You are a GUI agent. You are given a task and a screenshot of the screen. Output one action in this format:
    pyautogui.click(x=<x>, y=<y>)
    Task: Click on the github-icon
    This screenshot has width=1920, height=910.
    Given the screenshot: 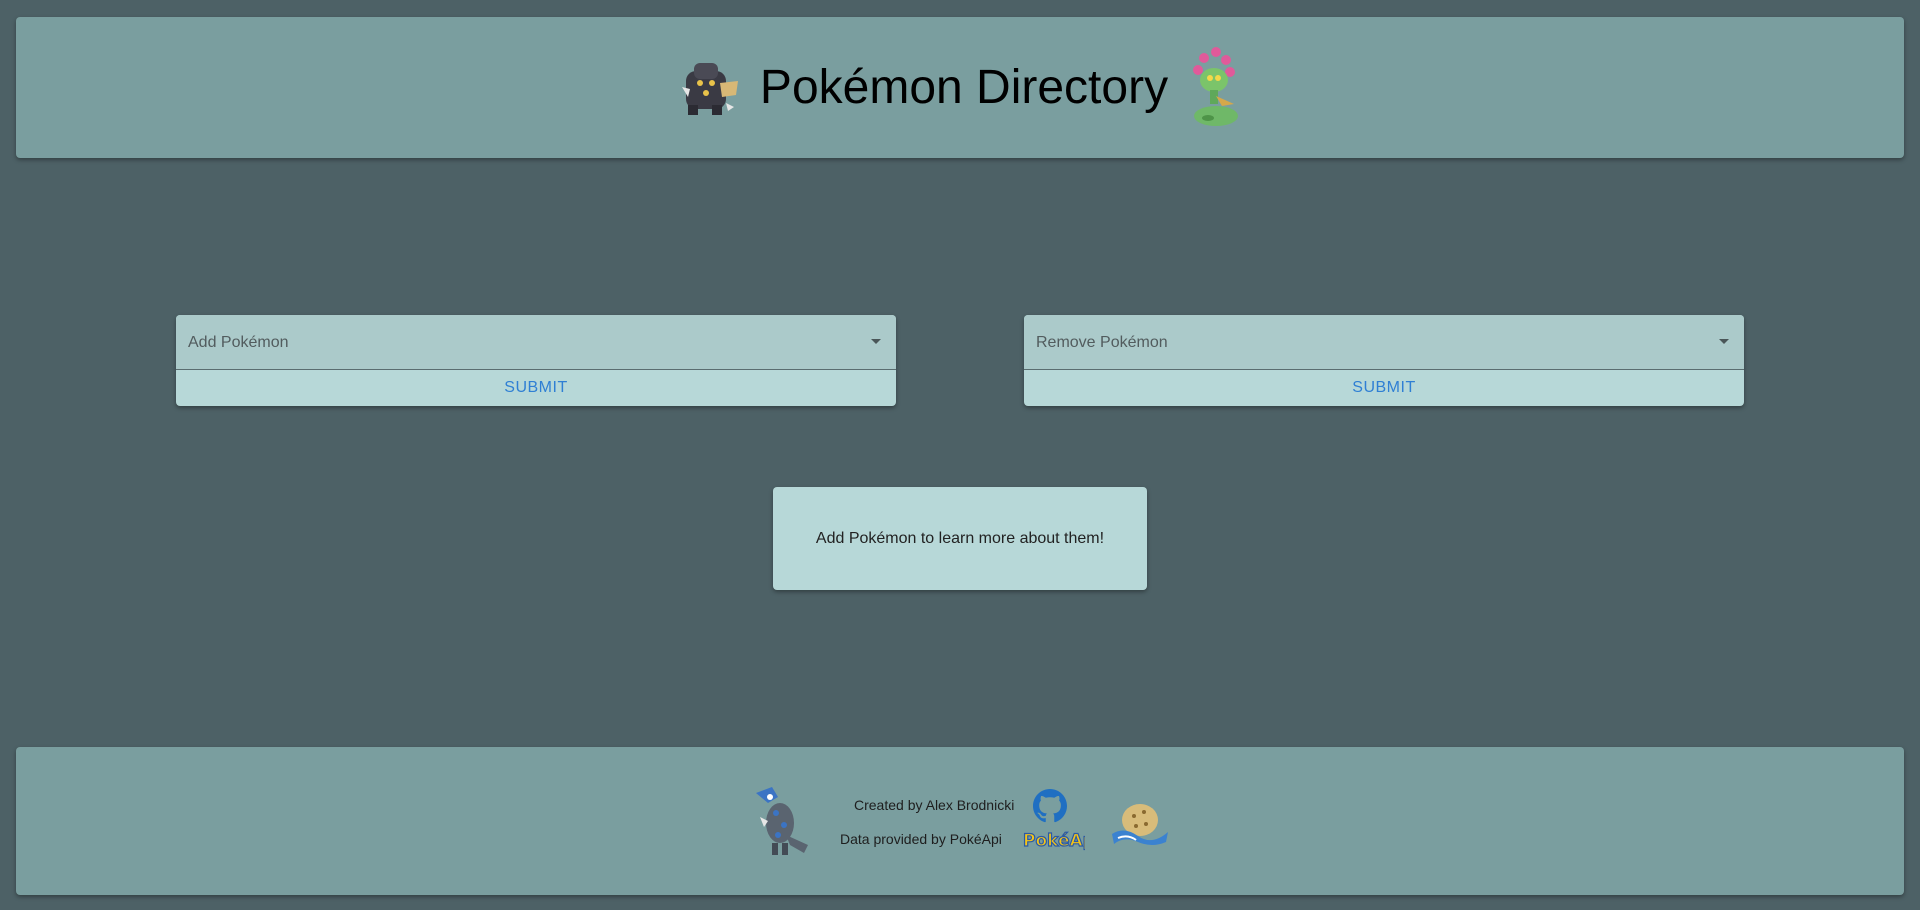 What is the action you would take?
    pyautogui.click(x=1050, y=806)
    